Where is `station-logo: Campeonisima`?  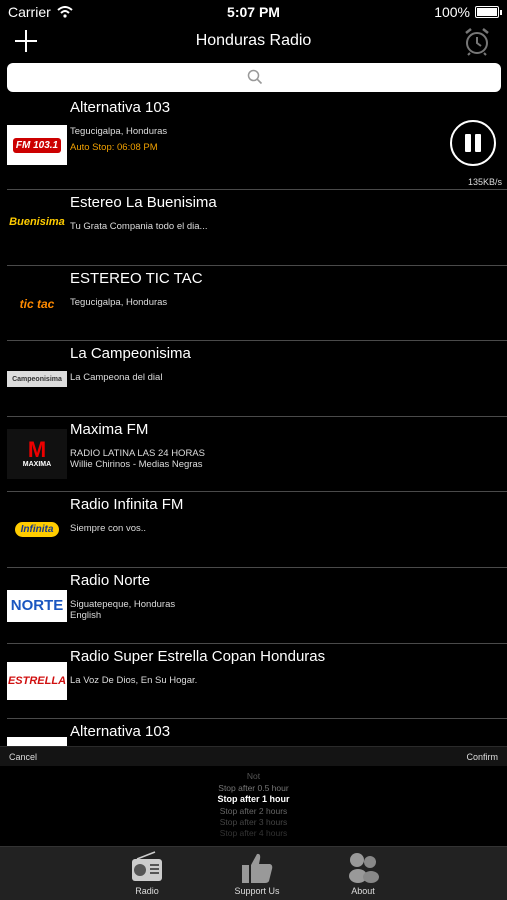 station-logo: Campeonisima is located at coordinates (37, 379).